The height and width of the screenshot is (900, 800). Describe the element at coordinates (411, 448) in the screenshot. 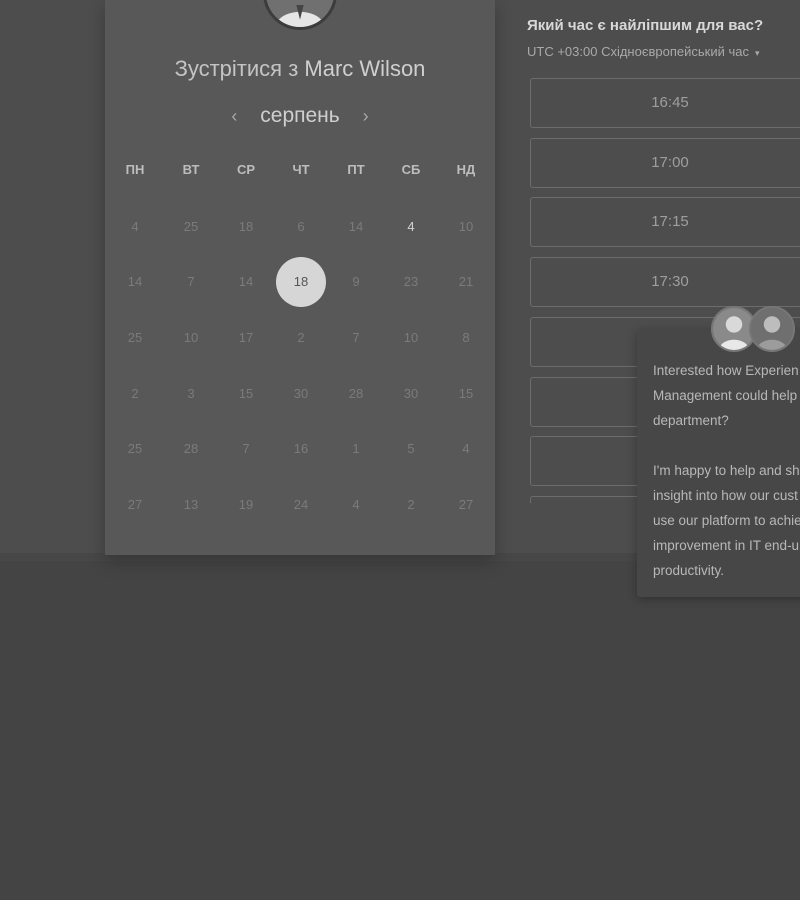

I see `calendar-day: 5` at that location.